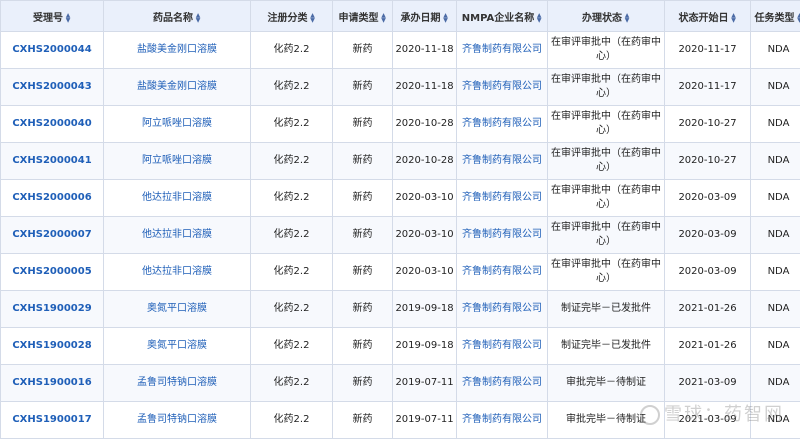  I want to click on cell-undertake-date: 2019-09-18, so click(425, 309).